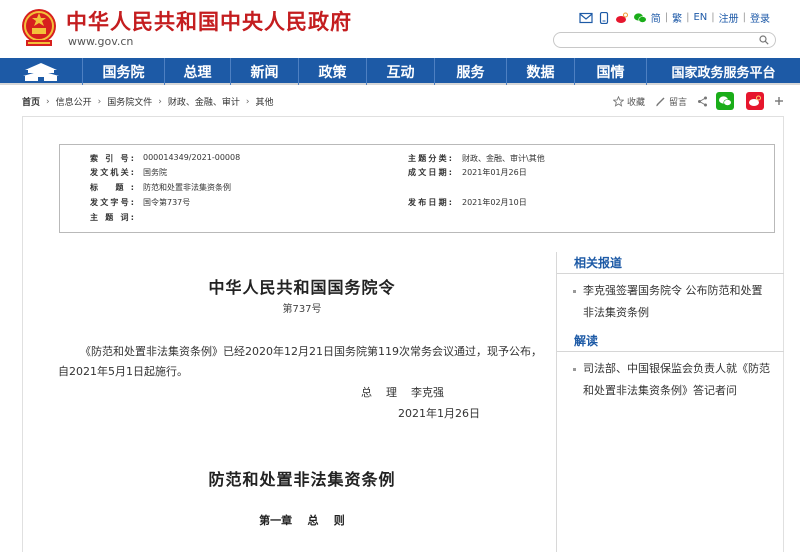 The height and width of the screenshot is (552, 800). Describe the element at coordinates (129, 101) in the screenshot. I see `breadcrumb-state-council-docs: 国务院文件` at that location.